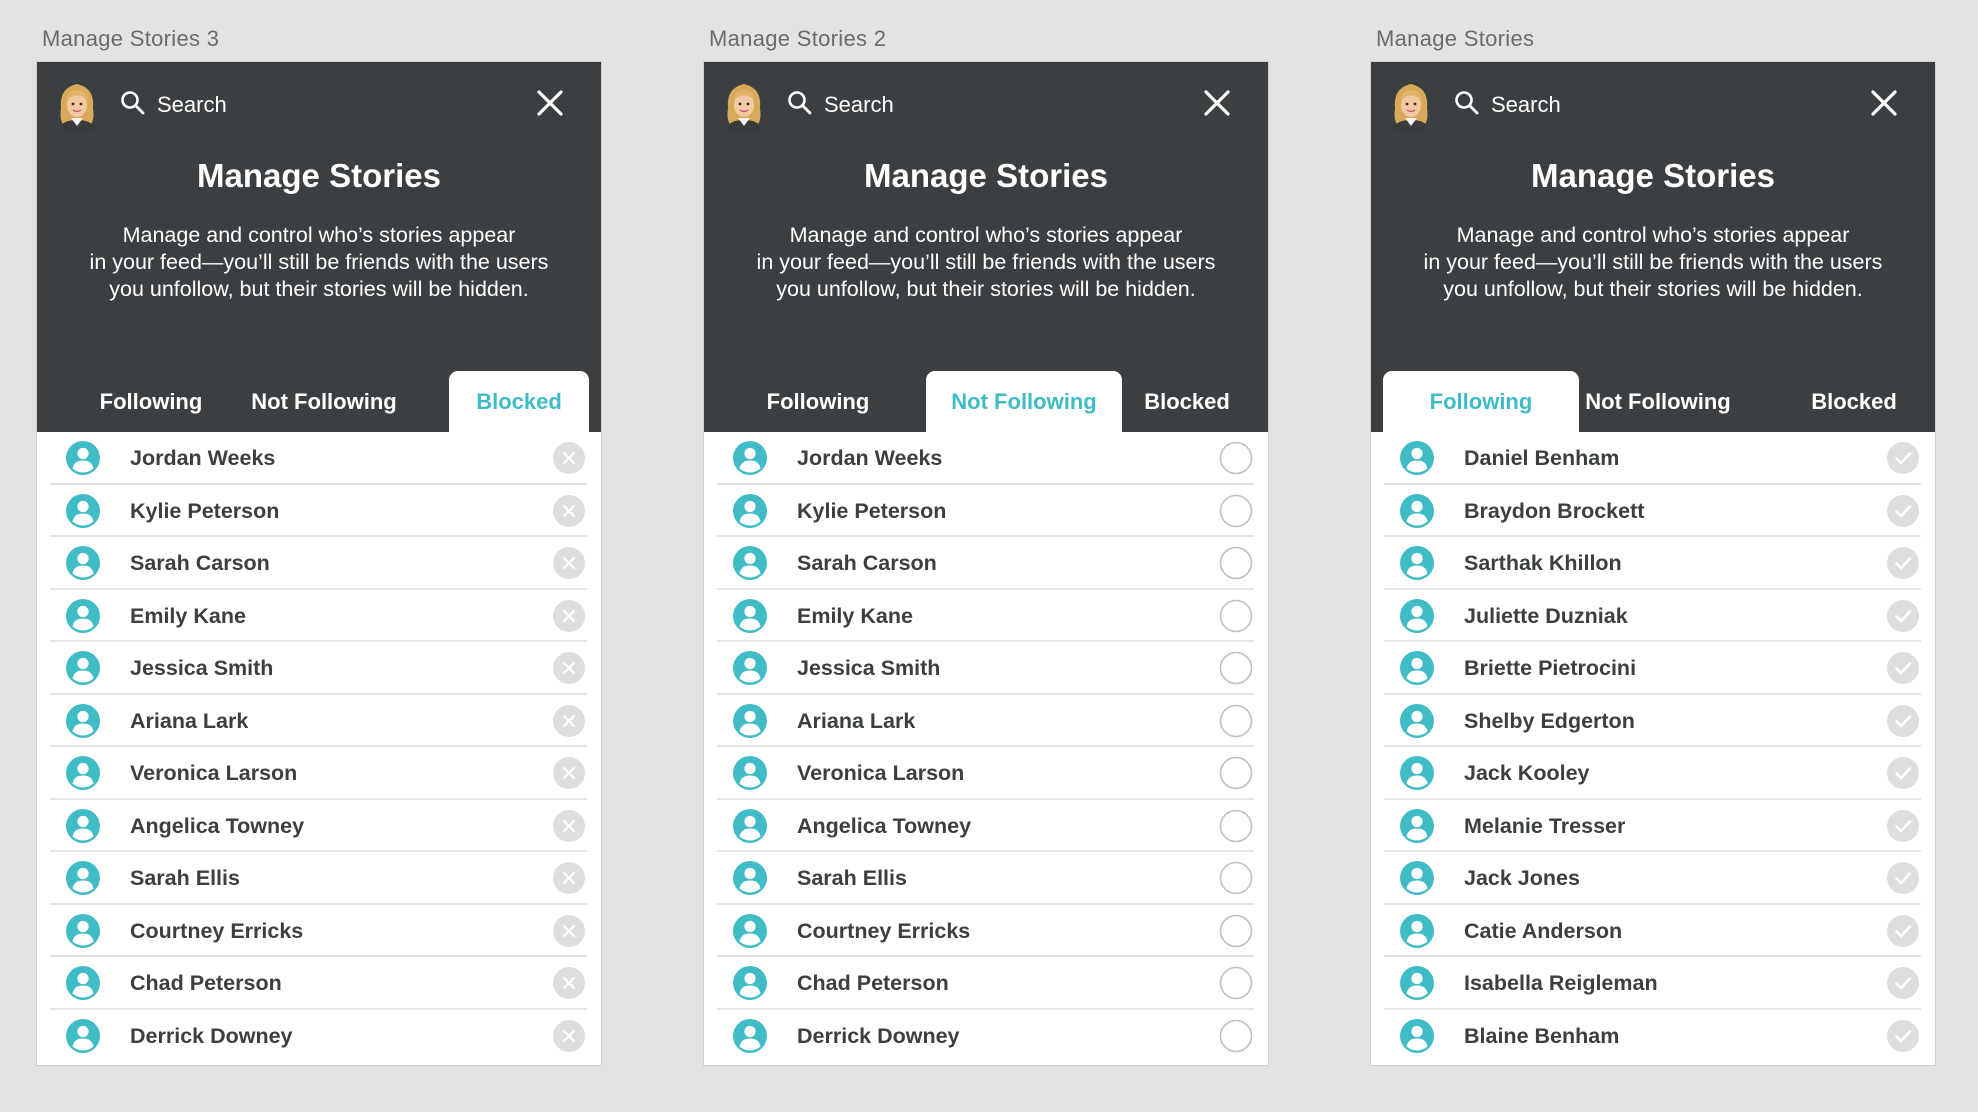  Describe the element at coordinates (1652, 616) in the screenshot. I see `list-item: Juliette Duzniak` at that location.